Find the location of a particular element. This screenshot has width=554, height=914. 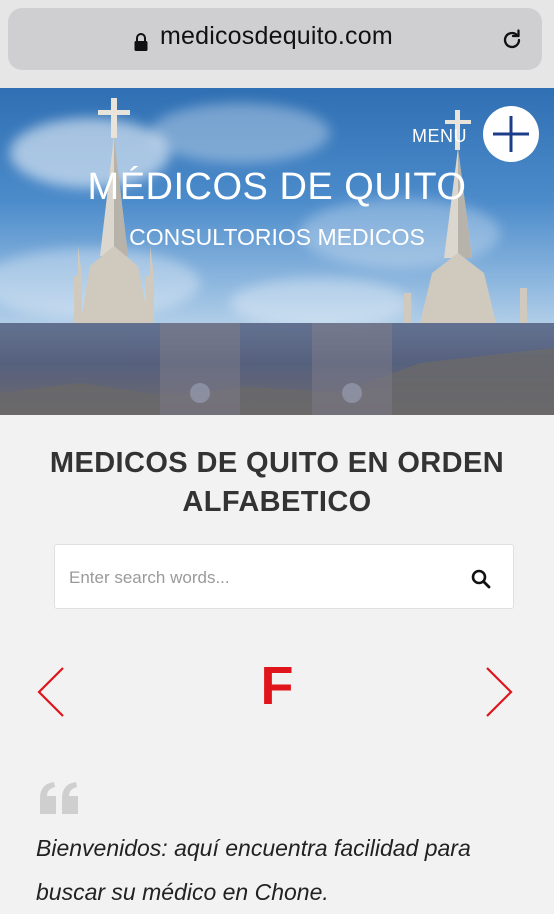

browser-chrome: medicosdequito.com is located at coordinates (277, 44).